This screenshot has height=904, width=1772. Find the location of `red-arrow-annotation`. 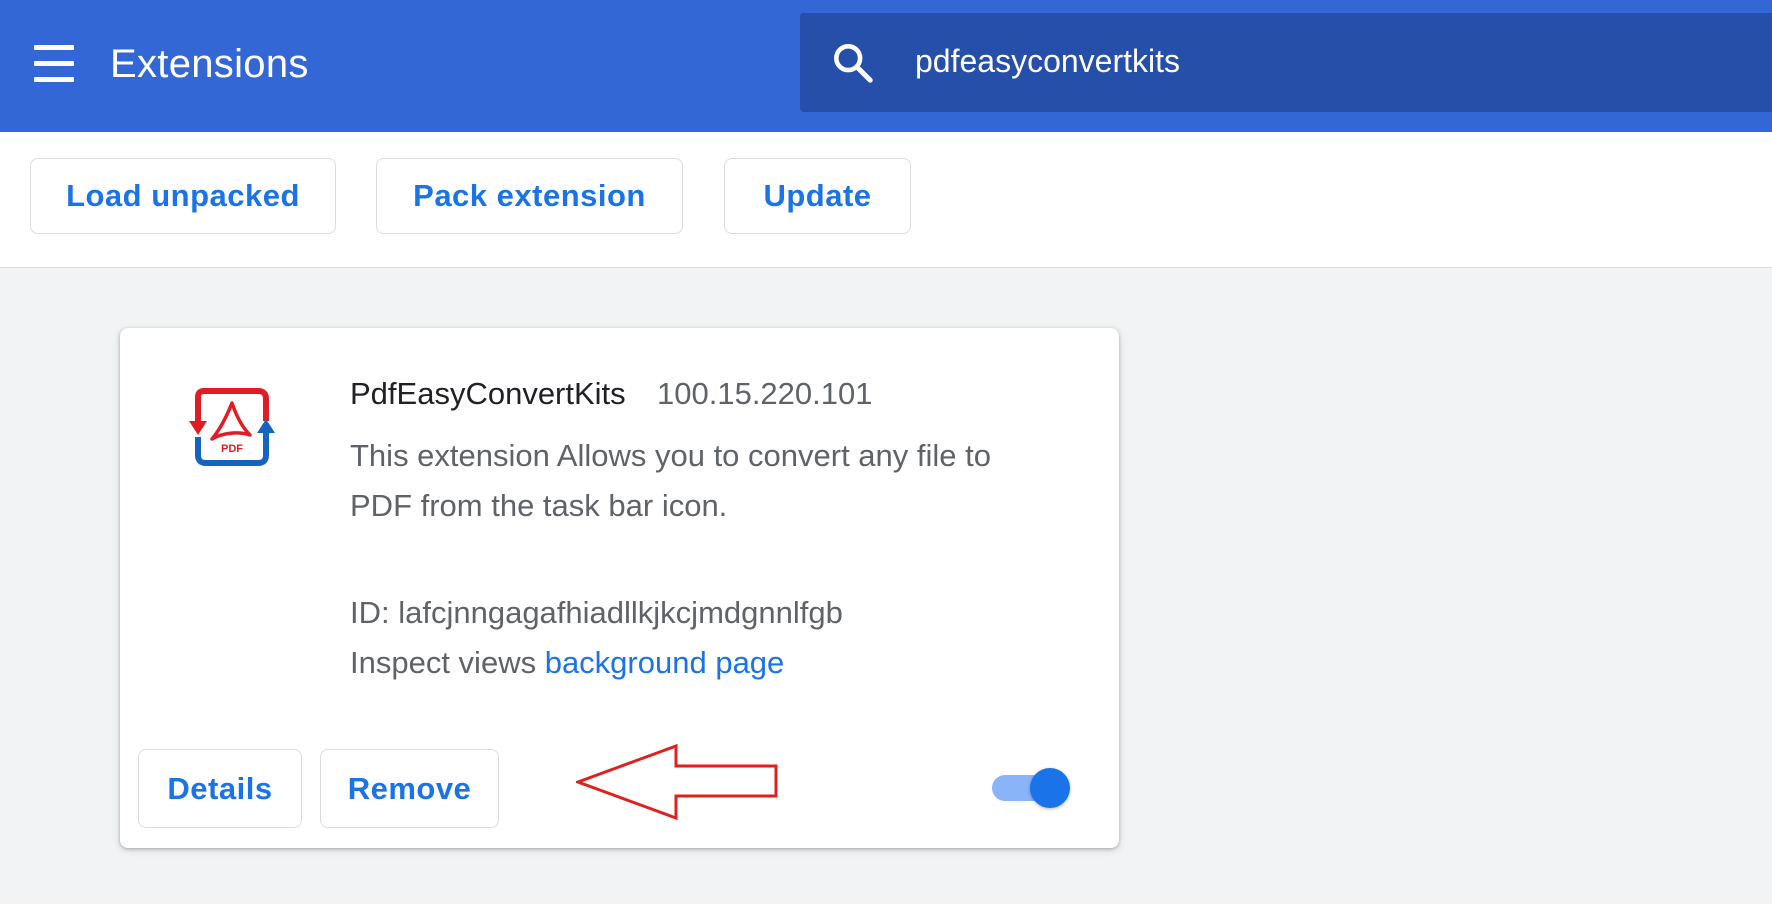

red-arrow-annotation is located at coordinates (677, 782).